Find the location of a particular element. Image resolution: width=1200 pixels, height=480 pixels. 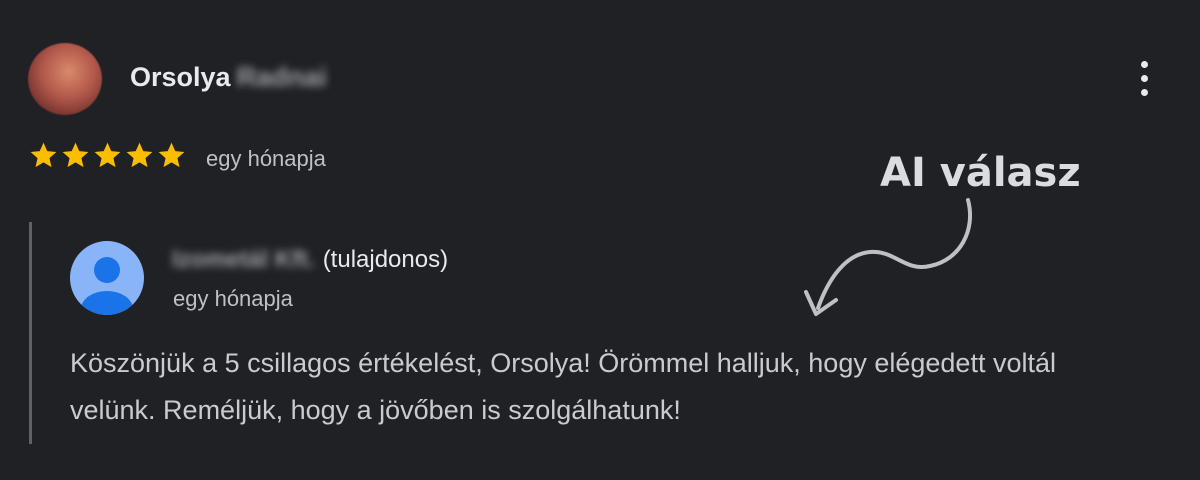

person-avatar-icon is located at coordinates (107, 278).